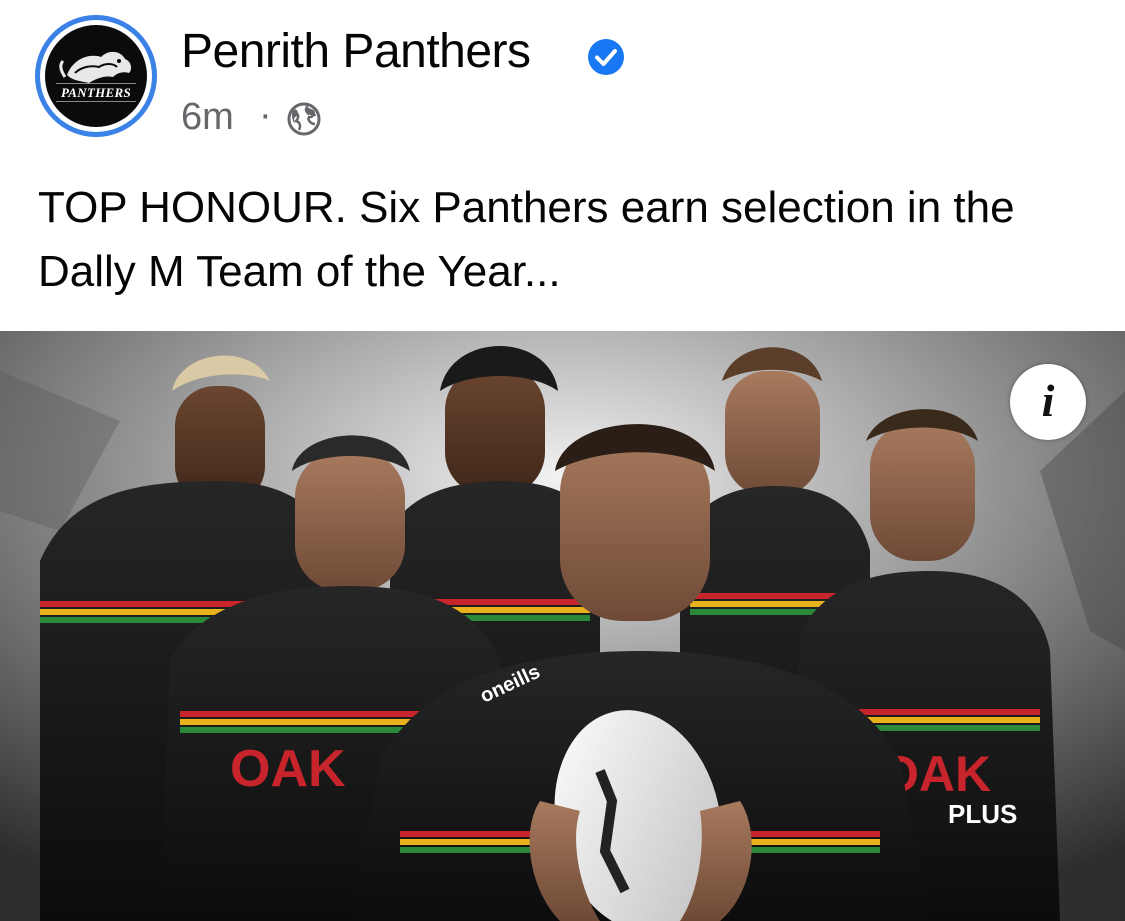 Image resolution: width=1125 pixels, height=921 pixels. I want to click on post-timestamp: 6m, so click(207, 117).